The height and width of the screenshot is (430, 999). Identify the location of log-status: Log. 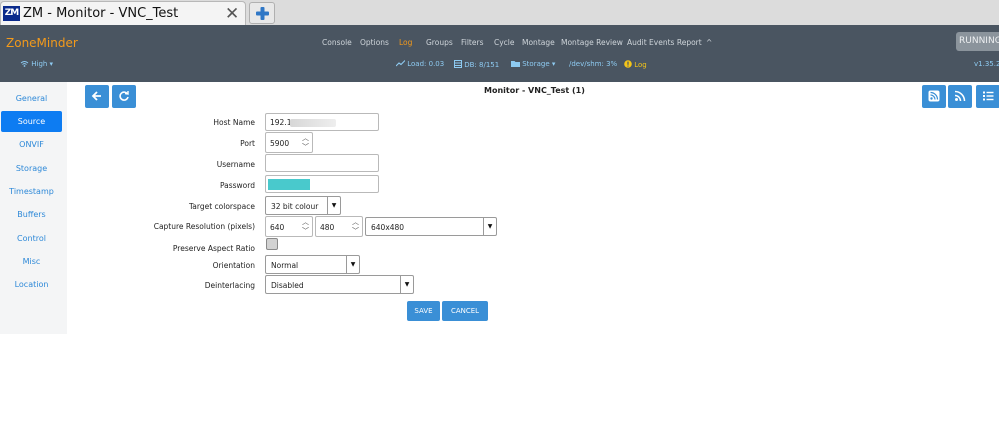
(635, 64).